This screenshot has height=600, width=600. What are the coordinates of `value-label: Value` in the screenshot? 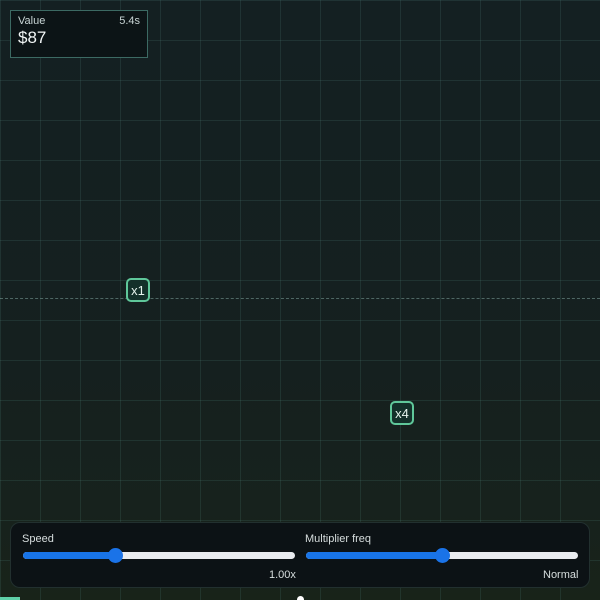 It's located at (32, 21).